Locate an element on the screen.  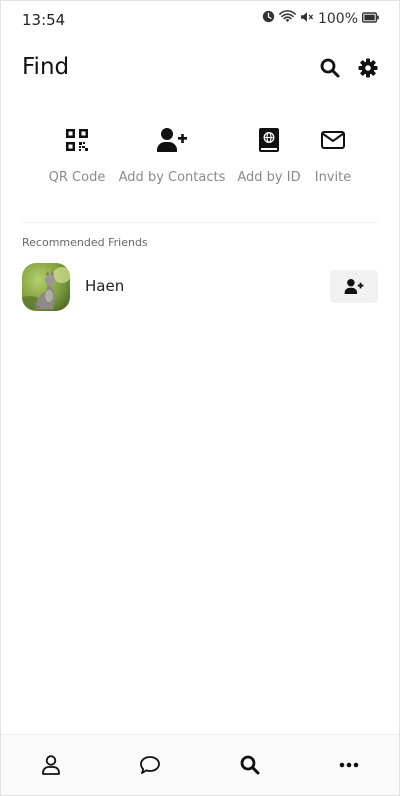
cat-photo is located at coordinates (46, 287).